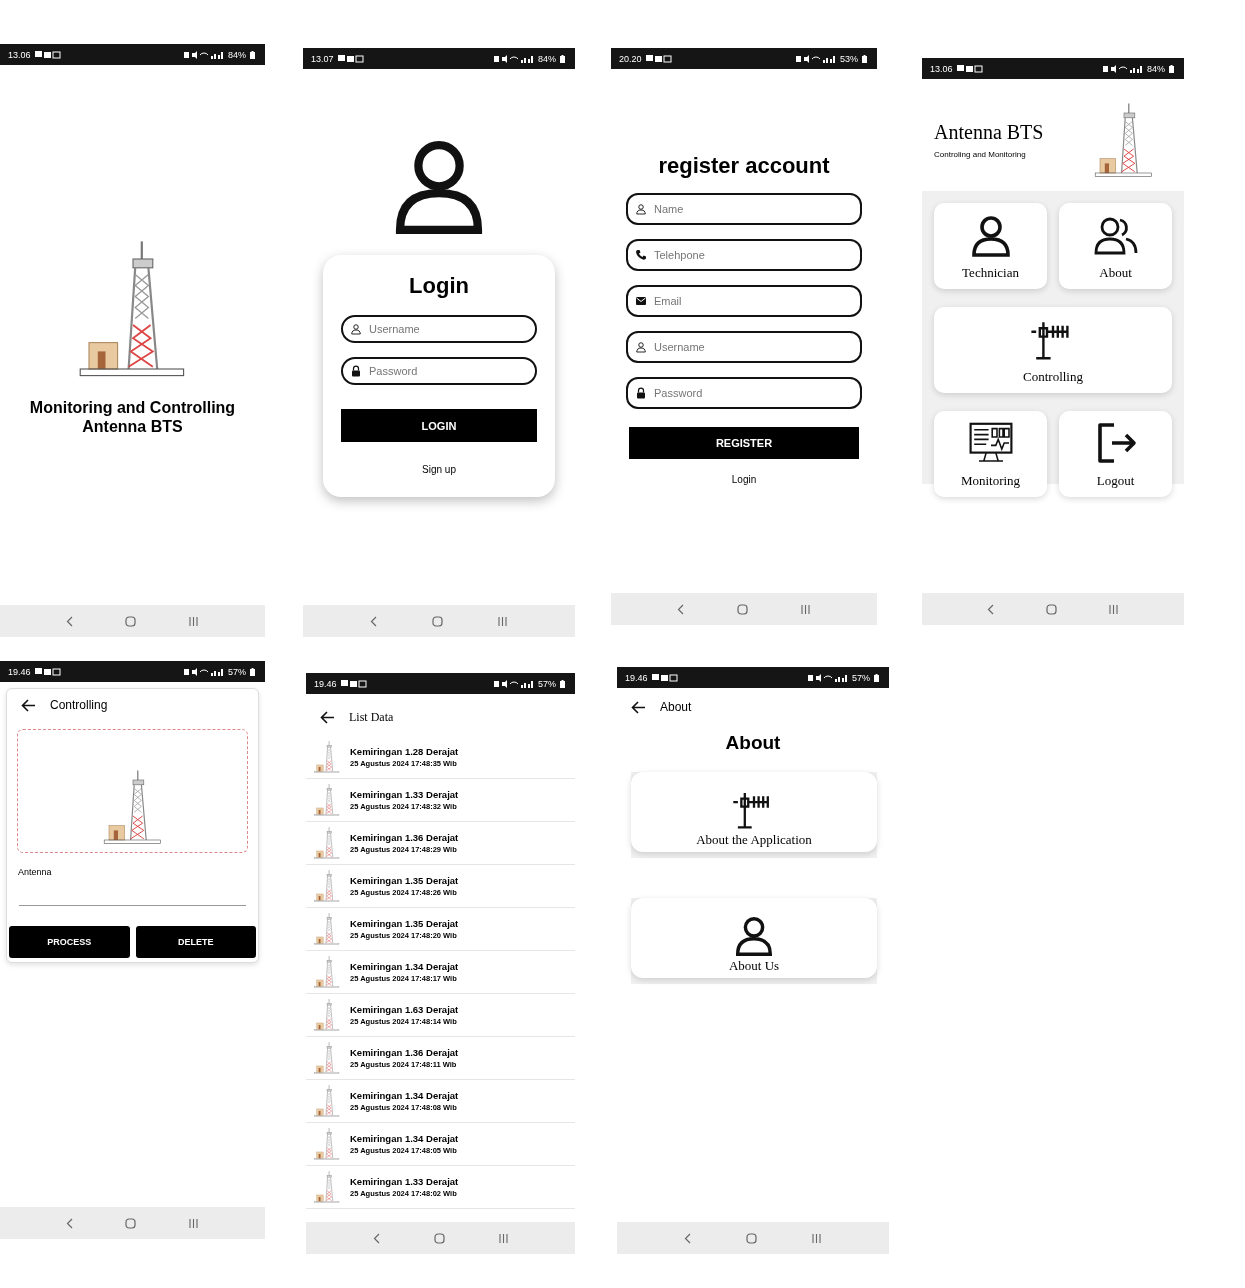 The height and width of the screenshot is (1288, 1245). Describe the element at coordinates (990, 246) in the screenshot. I see `menu-tile: Technician` at that location.